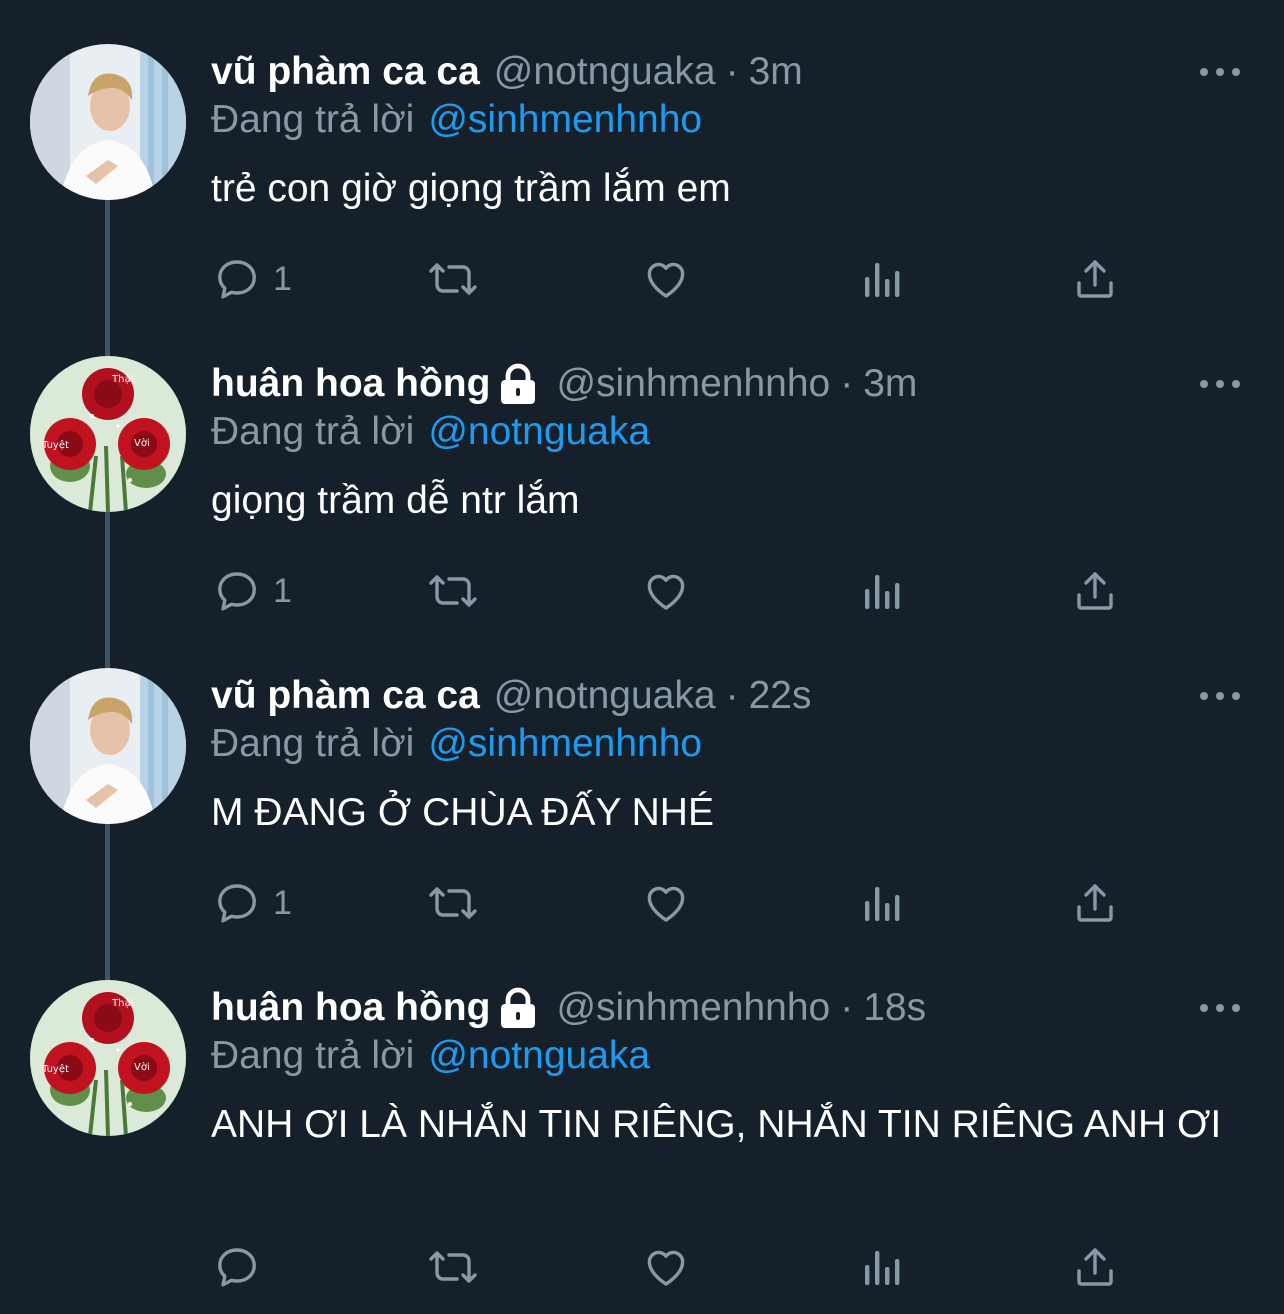  I want to click on tweet-text: trẻ con giờ giọng trầm lắm em, so click(471, 188).